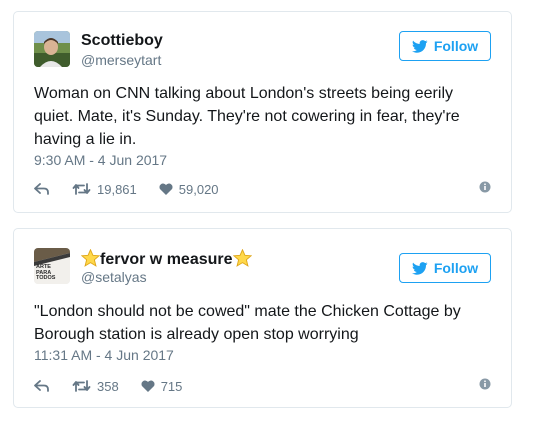  I want to click on action-bar: 358 715, so click(262, 386).